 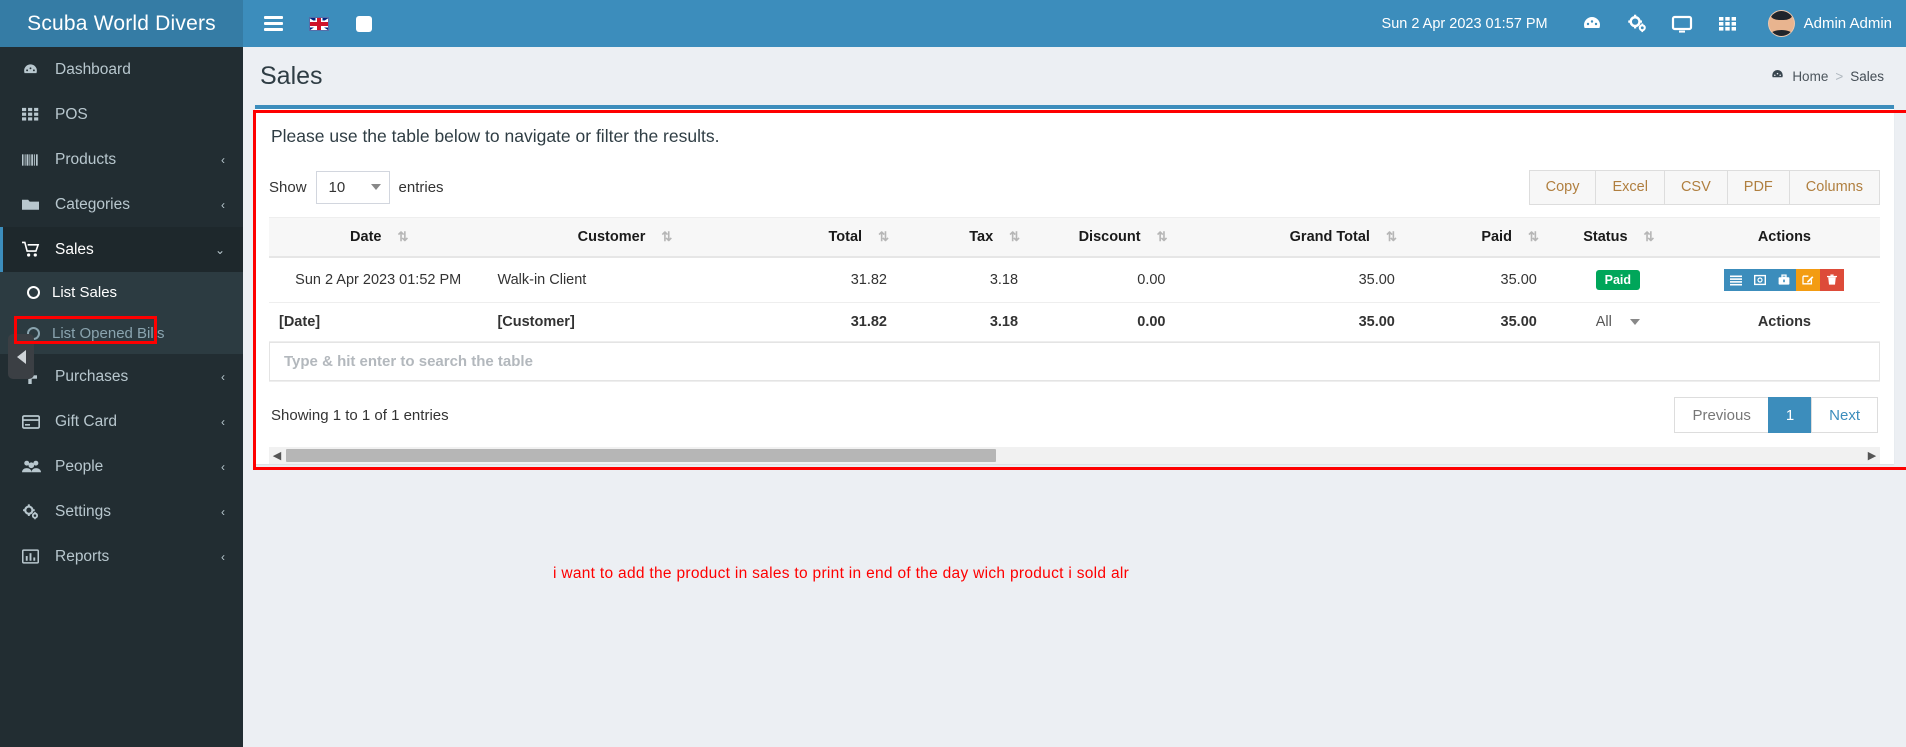 I want to click on column-label: Actions, so click(x=1784, y=237).